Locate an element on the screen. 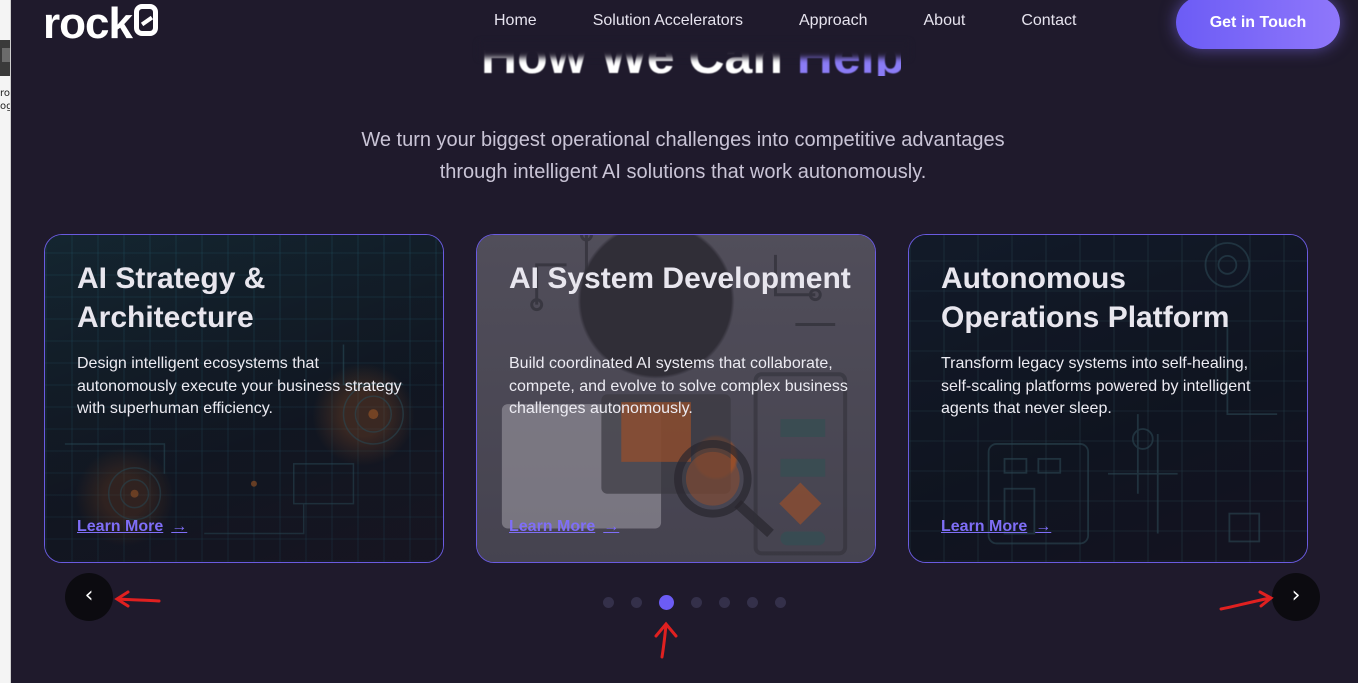  nav-approach: Approach is located at coordinates (833, 21).